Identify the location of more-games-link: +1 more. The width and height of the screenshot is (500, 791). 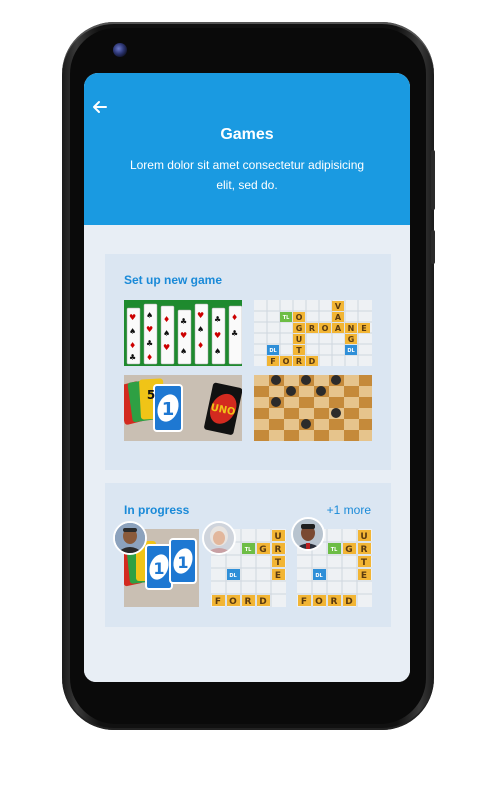
(349, 510).